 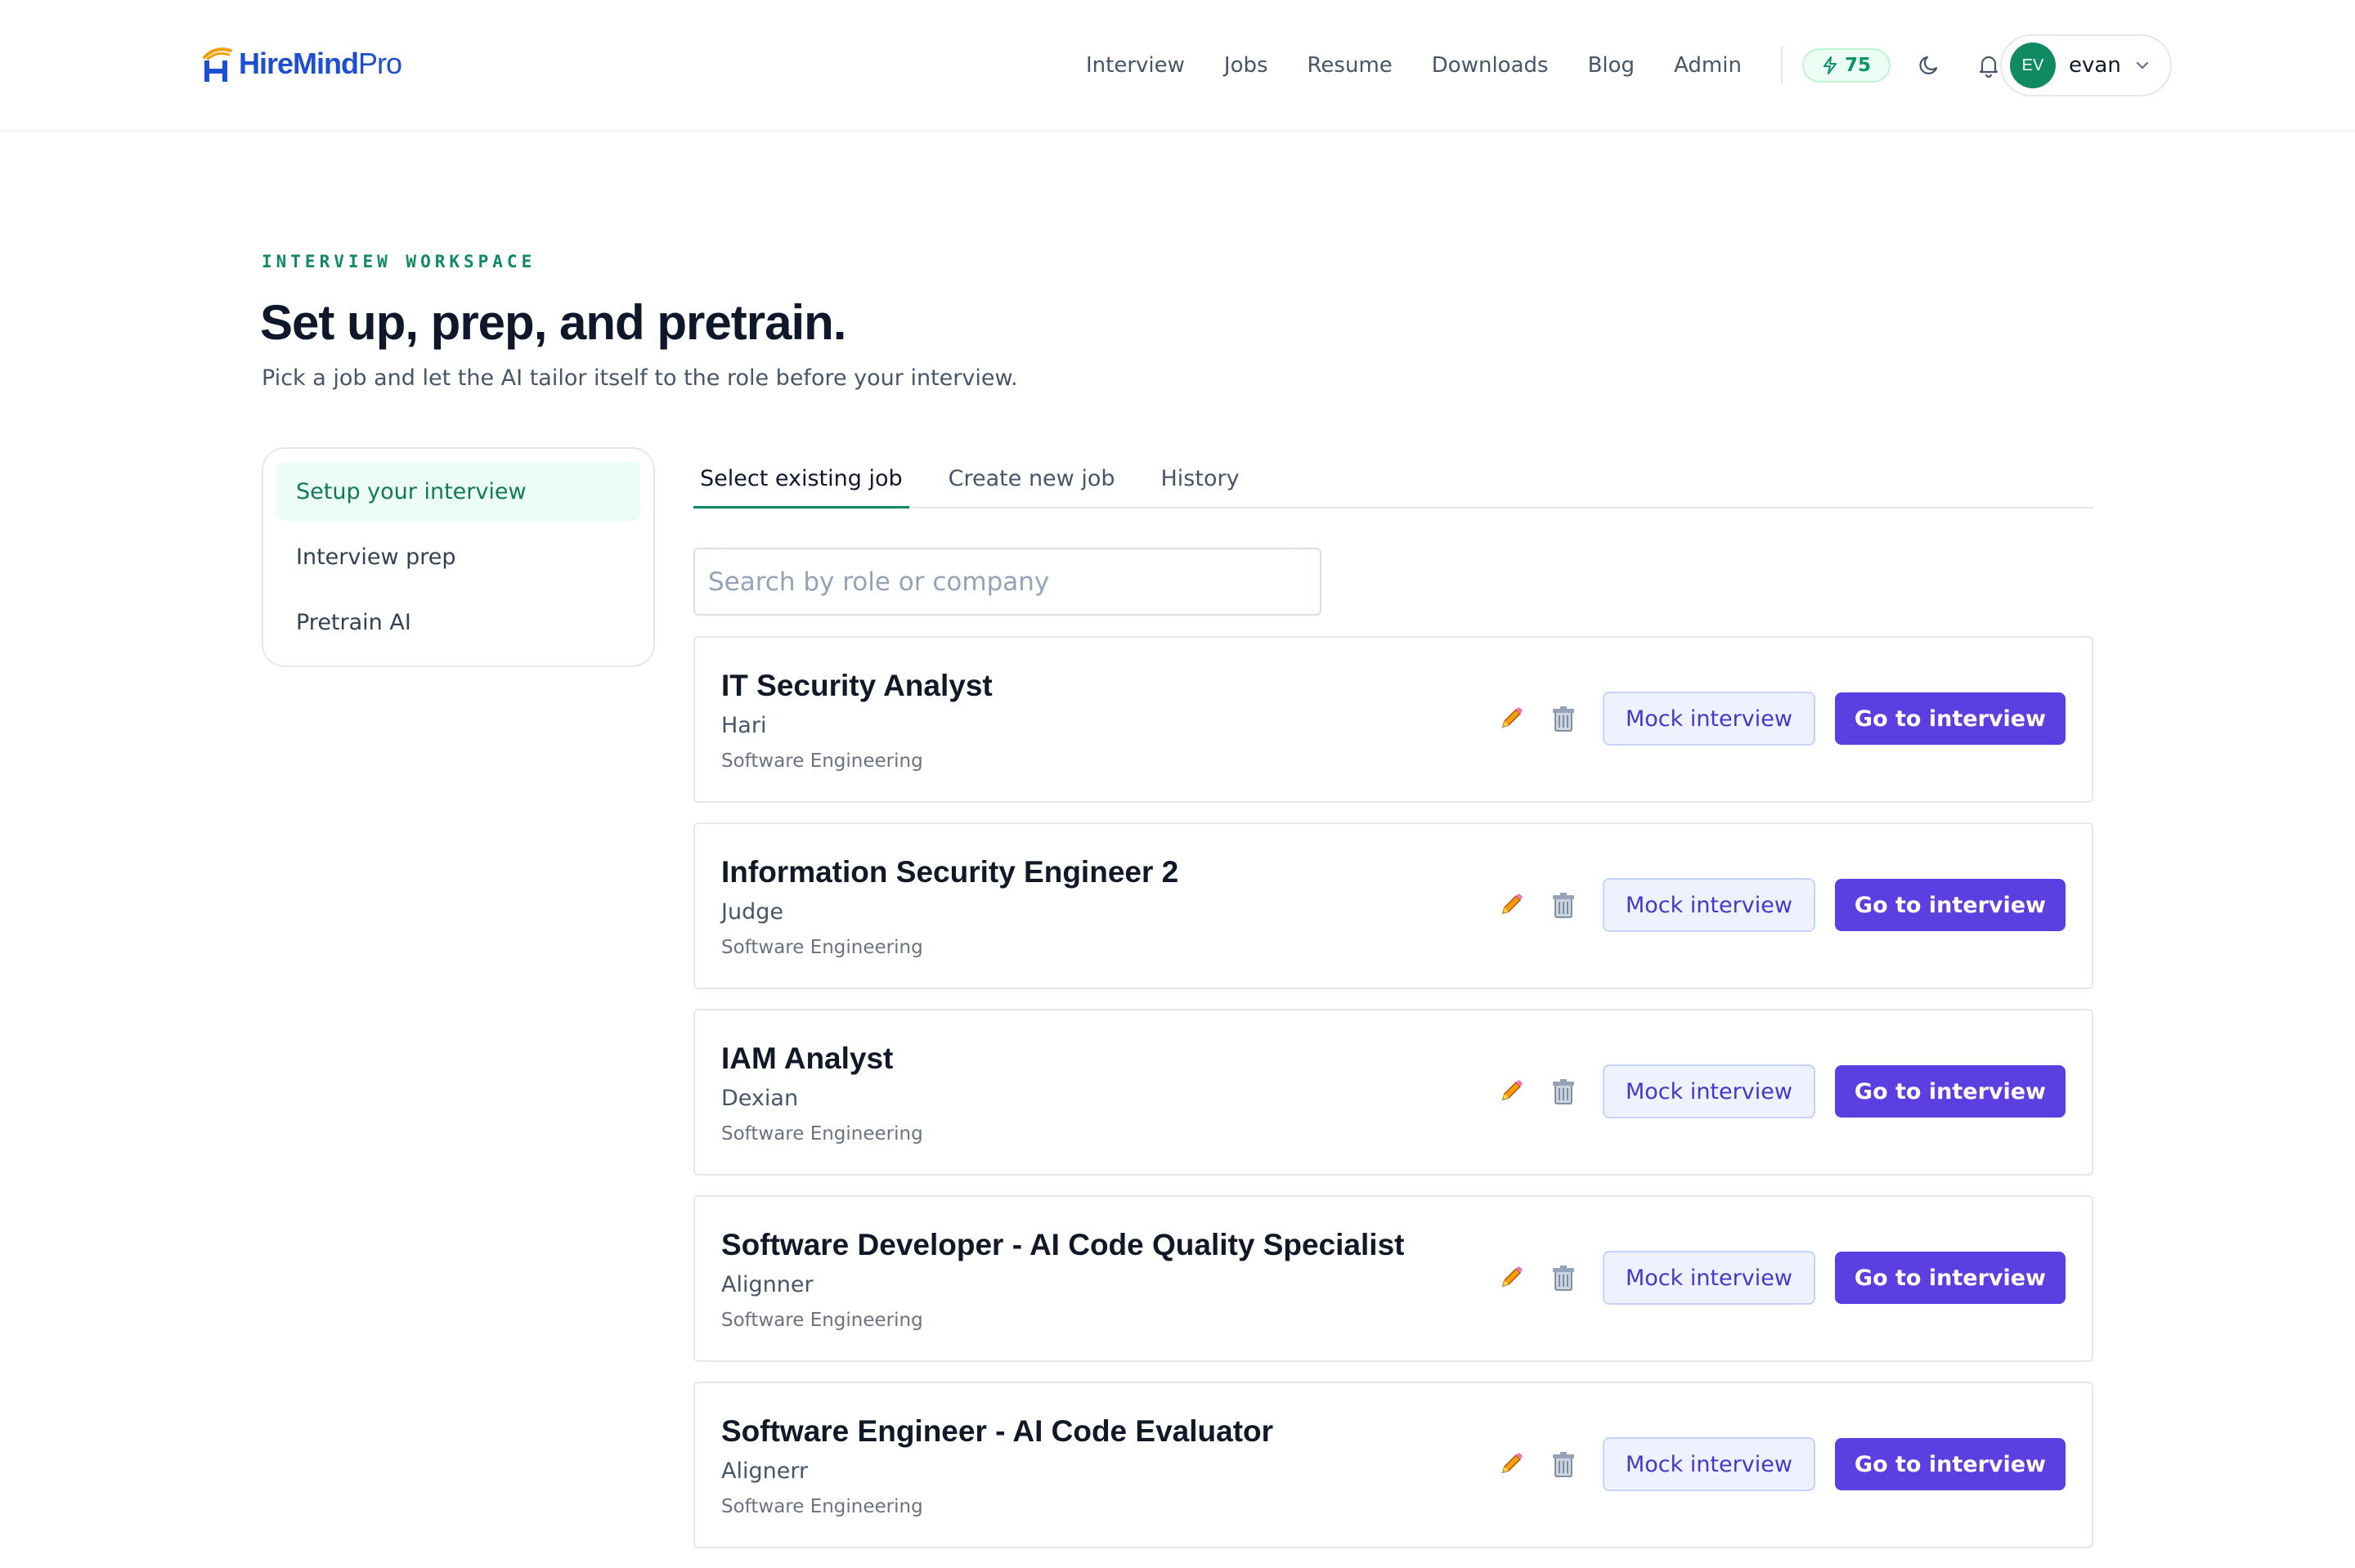 What do you see at coordinates (458, 622) in the screenshot?
I see `step-pretrain-ai: Pretrain AI` at bounding box center [458, 622].